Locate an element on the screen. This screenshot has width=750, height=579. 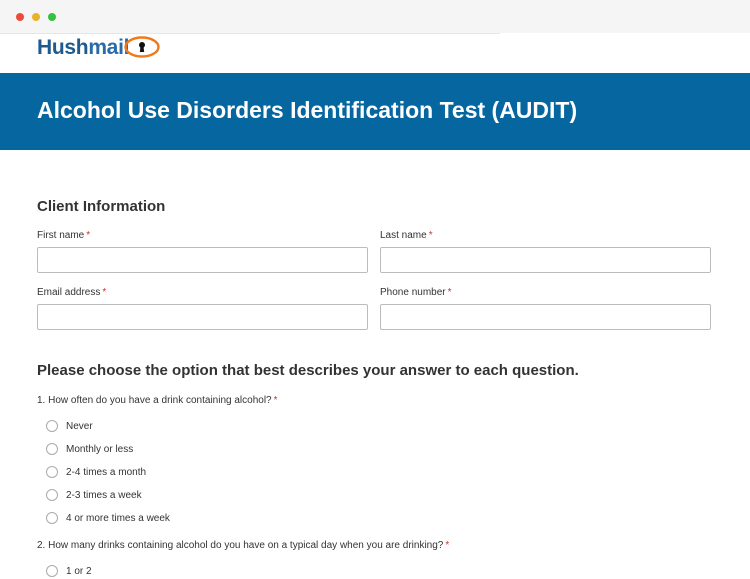
q1-option-2-4-month: 2-4 times a month is located at coordinates (96, 472).